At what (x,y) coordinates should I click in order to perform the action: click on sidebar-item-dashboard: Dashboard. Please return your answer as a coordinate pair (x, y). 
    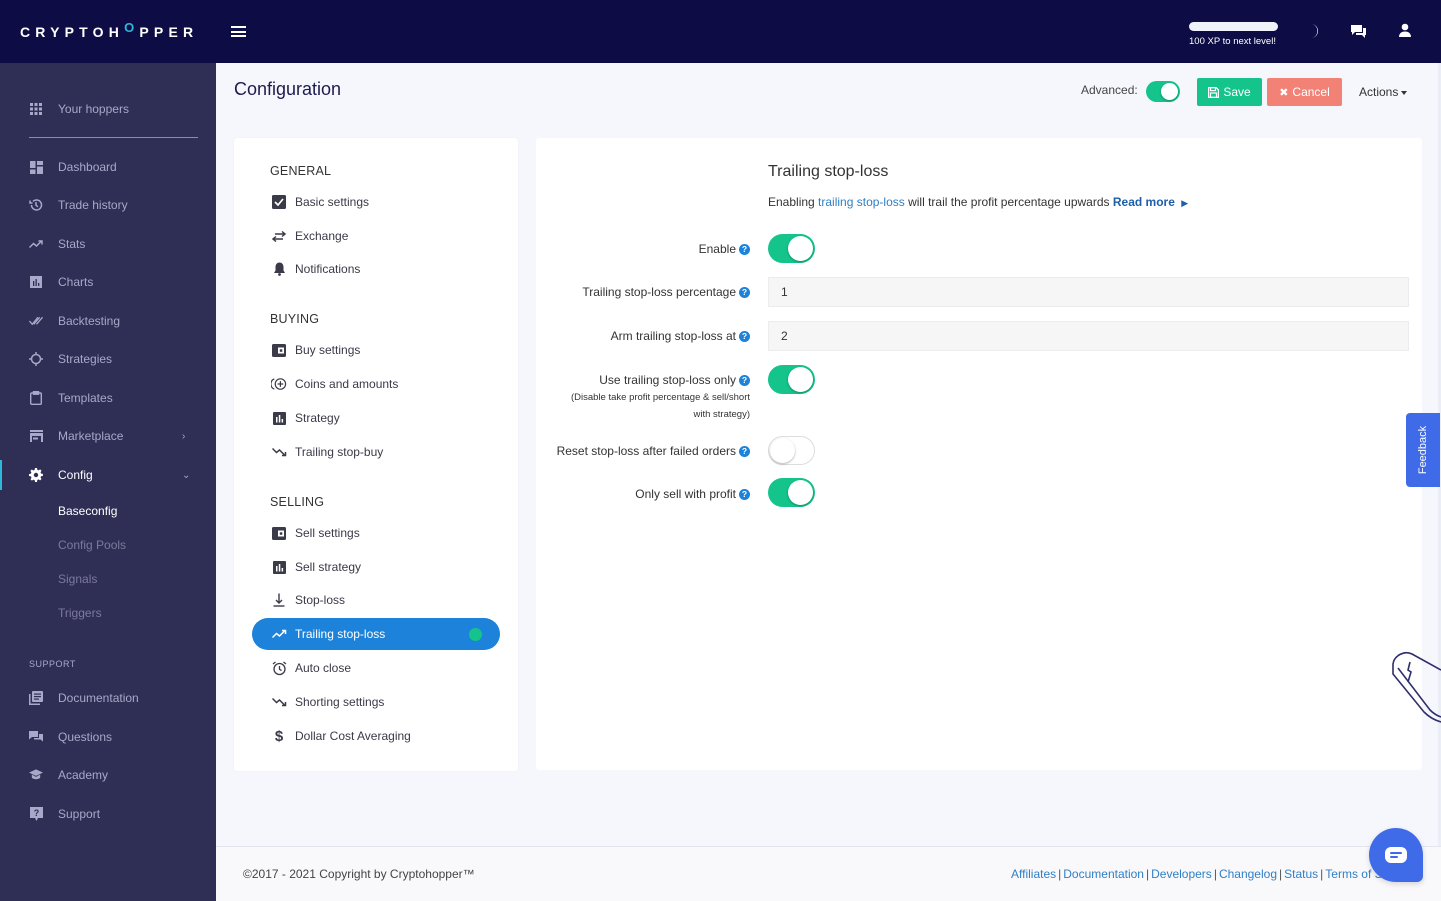
    Looking at the image, I should click on (108, 167).